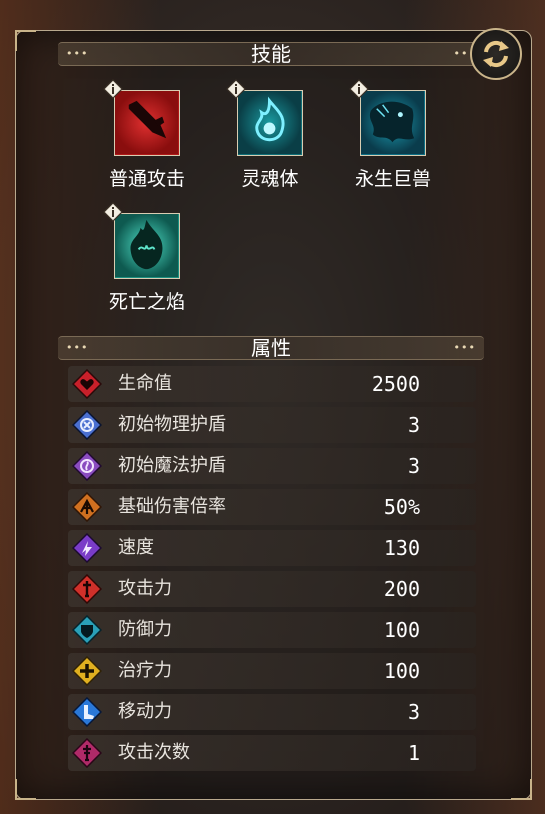  What do you see at coordinates (87, 507) in the screenshot?
I see `damage-rate-icon` at bounding box center [87, 507].